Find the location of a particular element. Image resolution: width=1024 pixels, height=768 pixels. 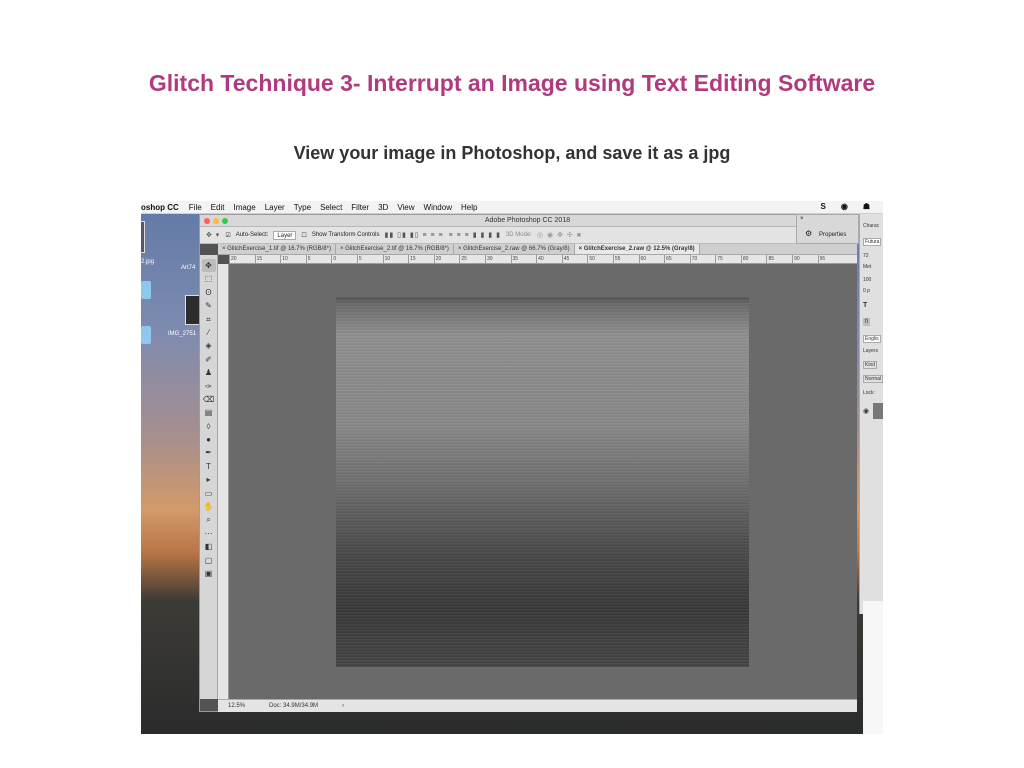

menu-layer: Layer is located at coordinates (275, 207).